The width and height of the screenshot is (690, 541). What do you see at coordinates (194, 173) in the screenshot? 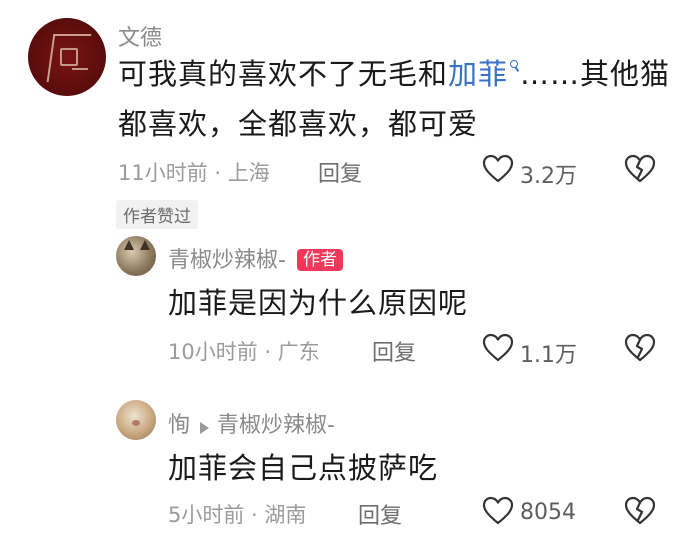
I see `comment-meta: 11小时前 · 上海` at bounding box center [194, 173].